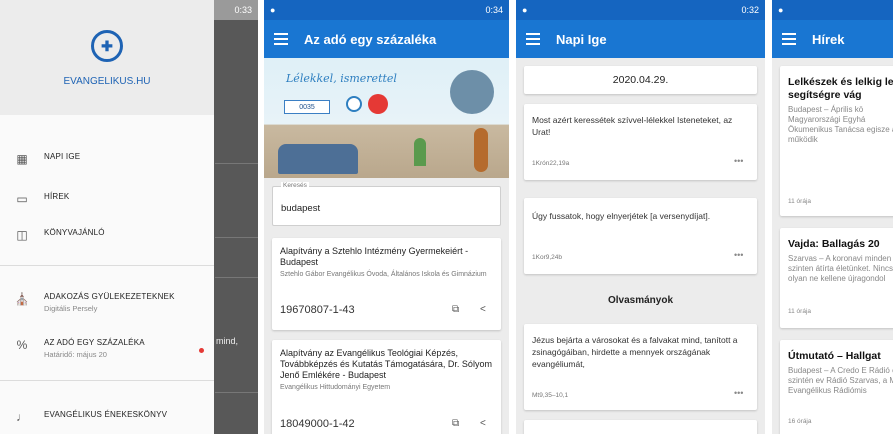 This screenshot has width=893, height=434. What do you see at coordinates (494, 10) in the screenshot?
I see `status-time: 0:34` at bounding box center [494, 10].